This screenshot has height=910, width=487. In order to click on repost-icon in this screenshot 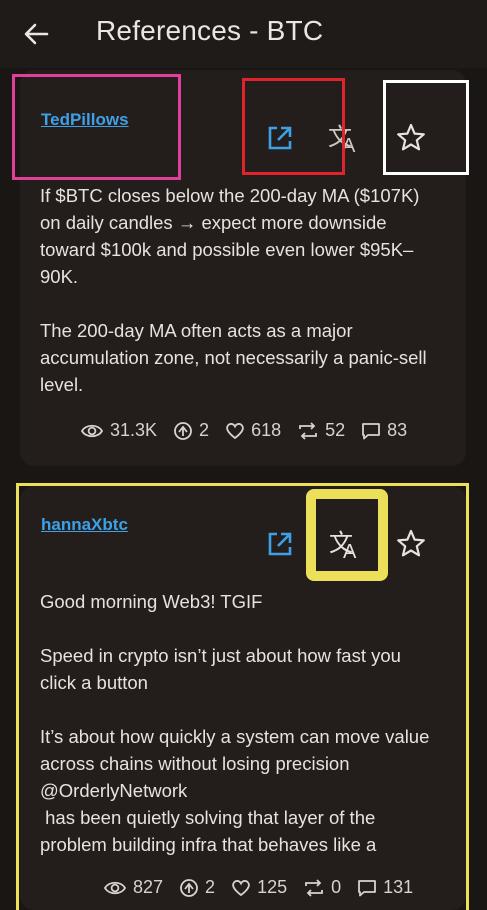, I will do `click(308, 430)`.